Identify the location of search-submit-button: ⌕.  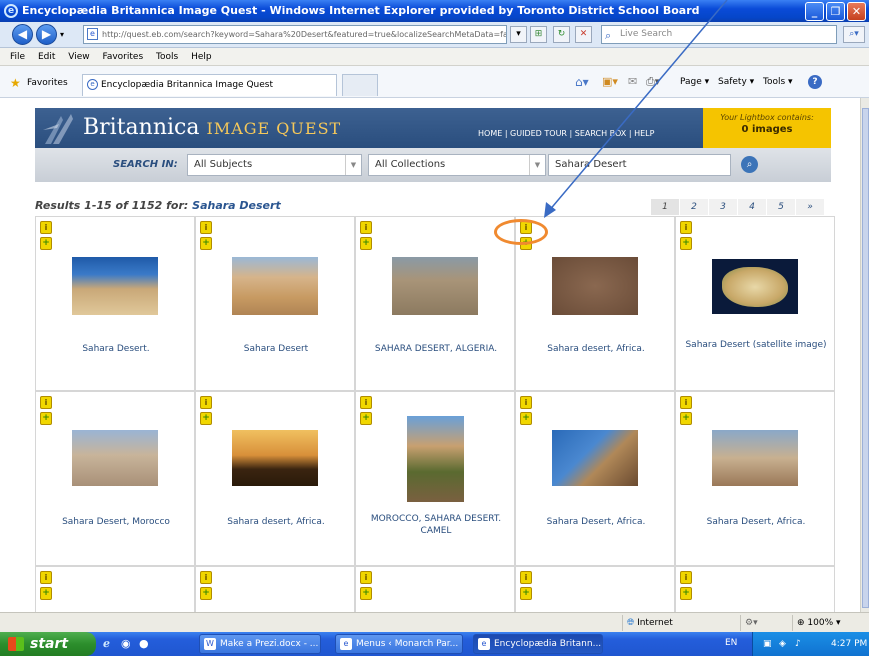
(749, 164).